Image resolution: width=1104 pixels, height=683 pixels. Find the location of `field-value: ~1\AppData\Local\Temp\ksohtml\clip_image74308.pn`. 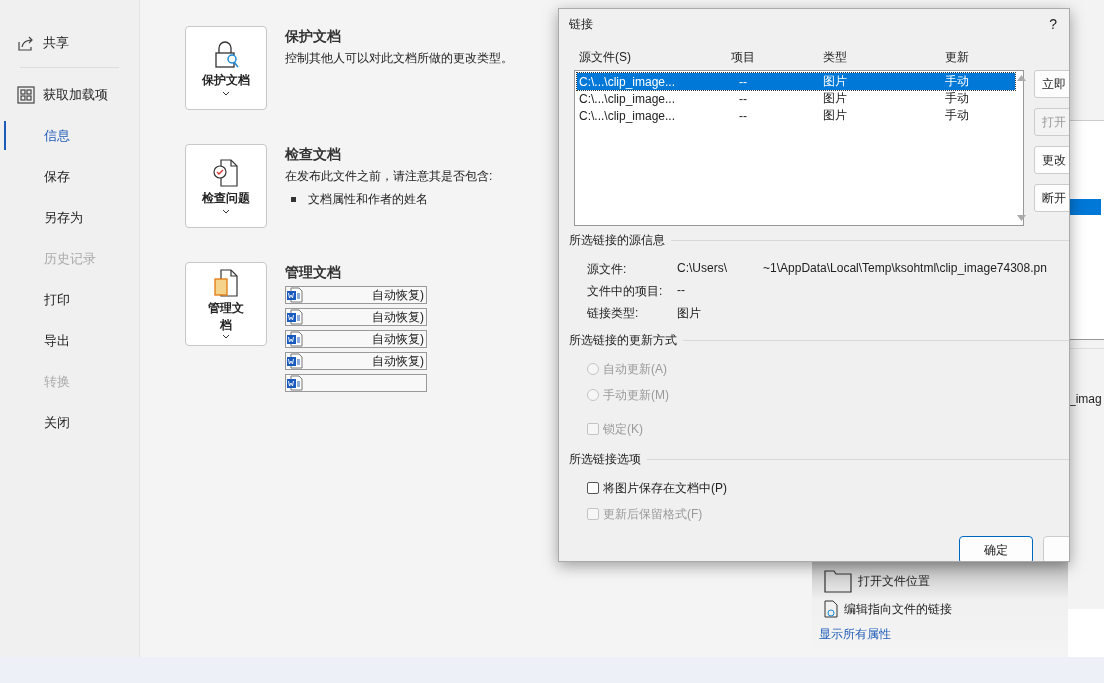

field-value: ~1\AppData\Local\Temp\ksohtml\clip_image74308.pn is located at coordinates (905, 269).